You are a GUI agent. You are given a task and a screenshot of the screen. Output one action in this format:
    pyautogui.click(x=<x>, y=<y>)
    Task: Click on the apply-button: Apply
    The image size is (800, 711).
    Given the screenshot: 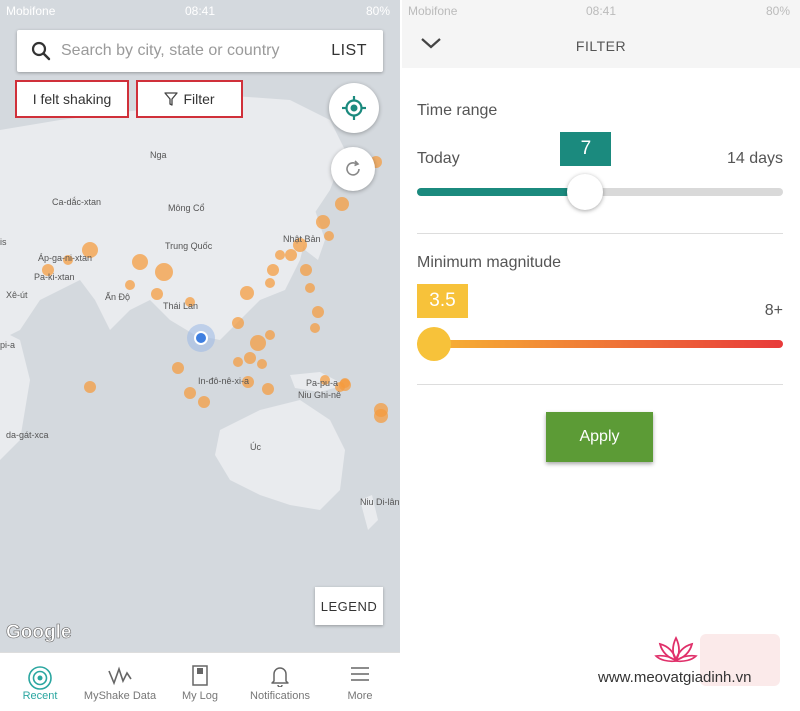 What is the action you would take?
    pyautogui.click(x=599, y=437)
    